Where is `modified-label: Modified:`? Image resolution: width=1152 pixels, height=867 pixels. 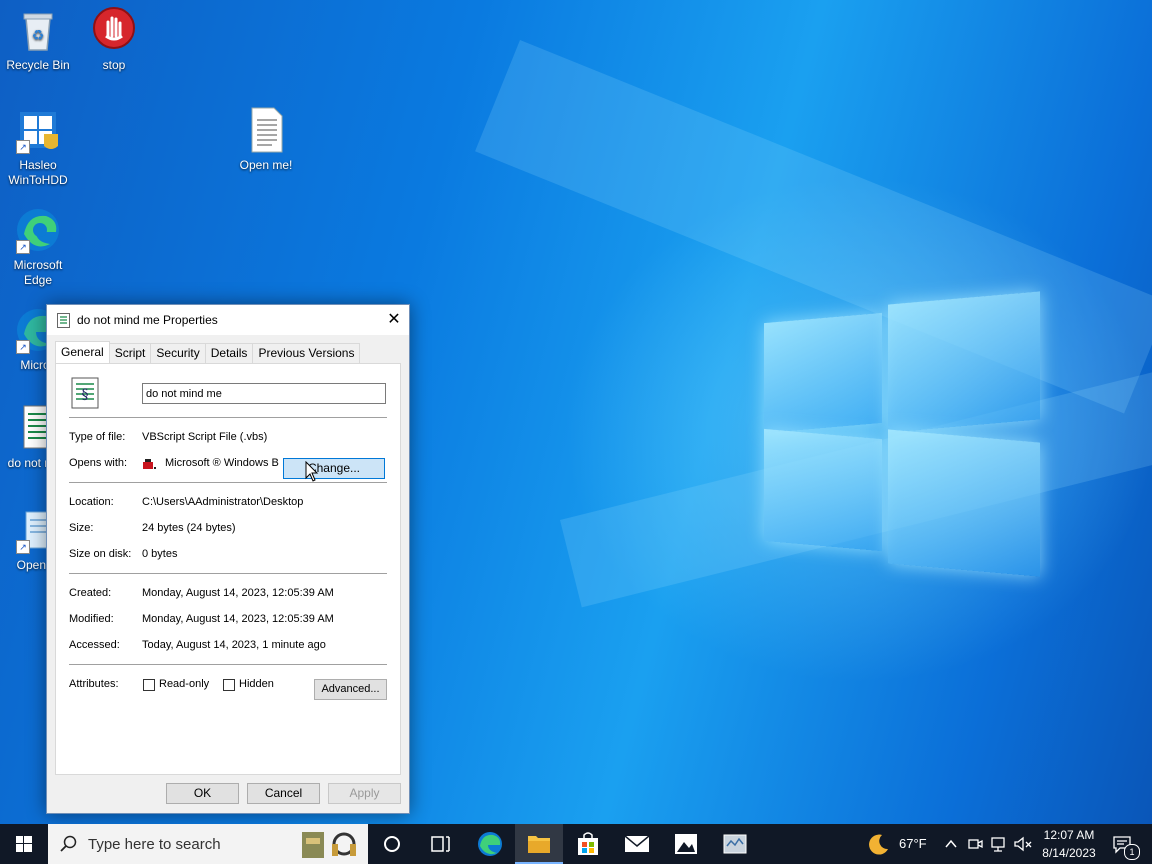 modified-label: Modified: is located at coordinates (91, 619).